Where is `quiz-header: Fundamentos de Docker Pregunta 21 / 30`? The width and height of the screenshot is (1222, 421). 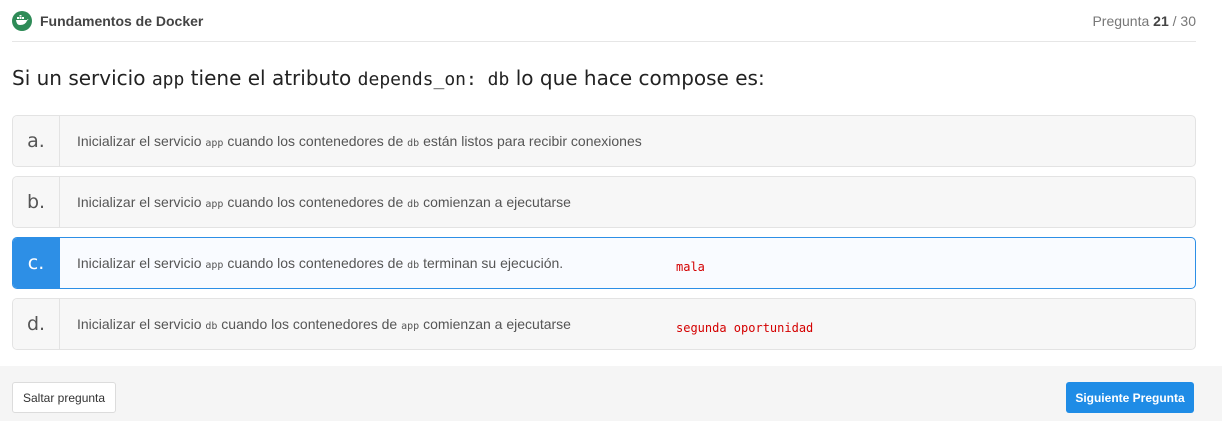
quiz-header: Fundamentos de Docker Pregunta 21 / 30 is located at coordinates (604, 21).